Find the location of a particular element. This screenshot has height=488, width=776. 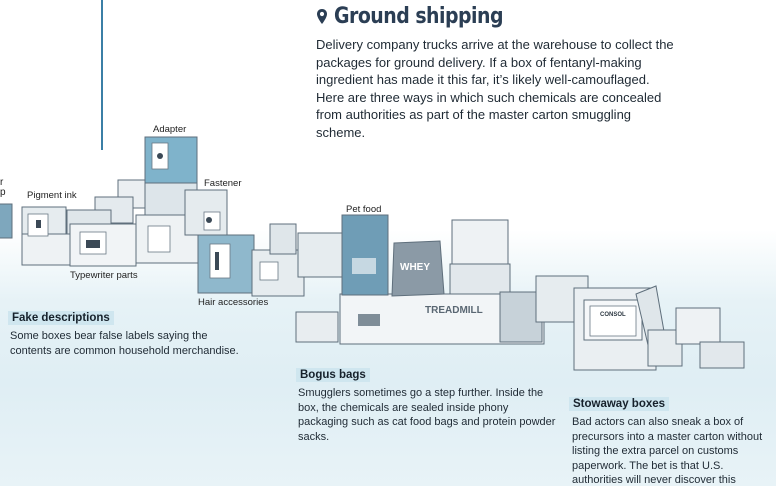

label-typewriter-parts: Typewriter parts is located at coordinates (104, 275).